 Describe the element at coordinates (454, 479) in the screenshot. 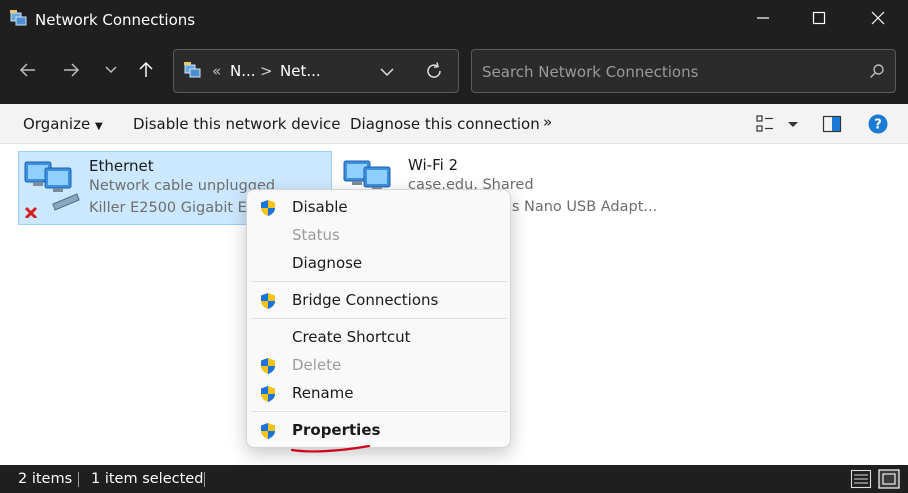

I see `status-bar: 2 items 1 item selected` at that location.